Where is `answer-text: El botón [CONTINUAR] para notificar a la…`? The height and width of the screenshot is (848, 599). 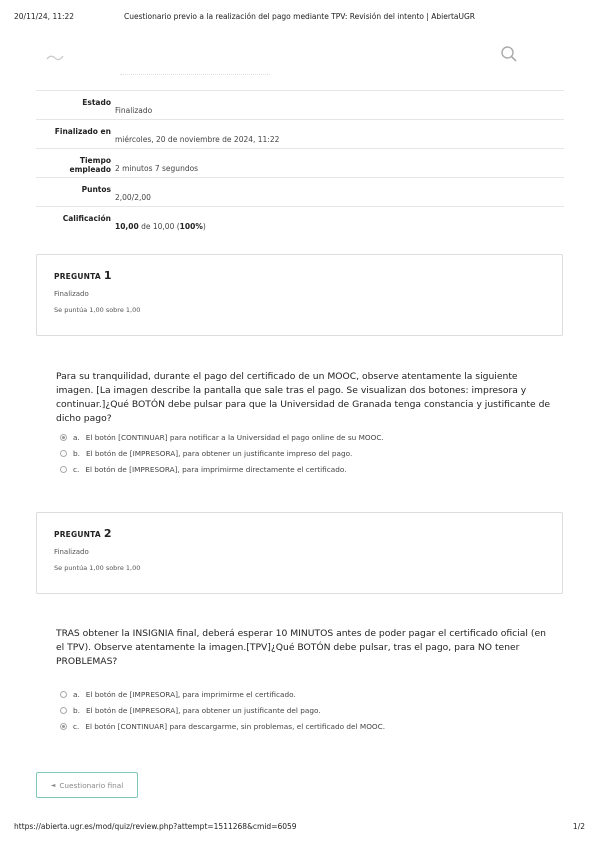
answer-text: El botón [CONTINUAR] para notificar a la… is located at coordinates (234, 437).